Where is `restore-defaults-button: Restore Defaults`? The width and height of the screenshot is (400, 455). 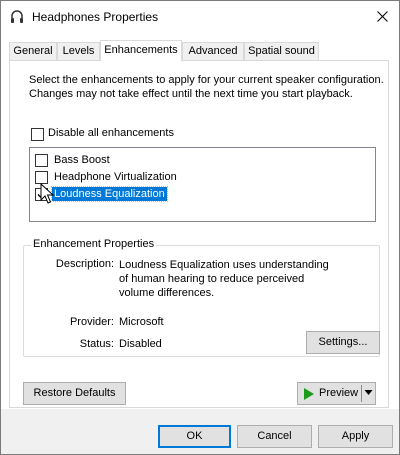
restore-defaults-button: Restore Defaults is located at coordinates (74, 393).